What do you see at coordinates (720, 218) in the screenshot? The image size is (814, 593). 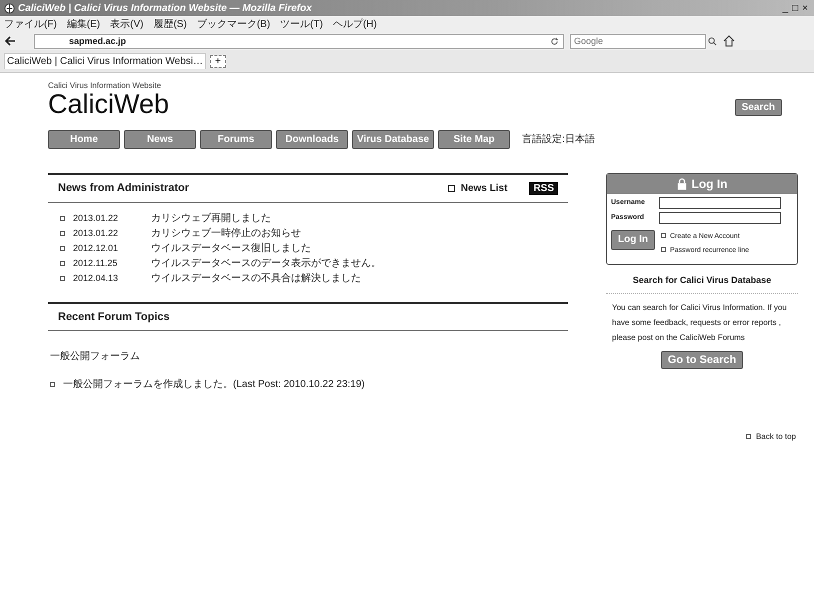 I see `password-field` at bounding box center [720, 218].